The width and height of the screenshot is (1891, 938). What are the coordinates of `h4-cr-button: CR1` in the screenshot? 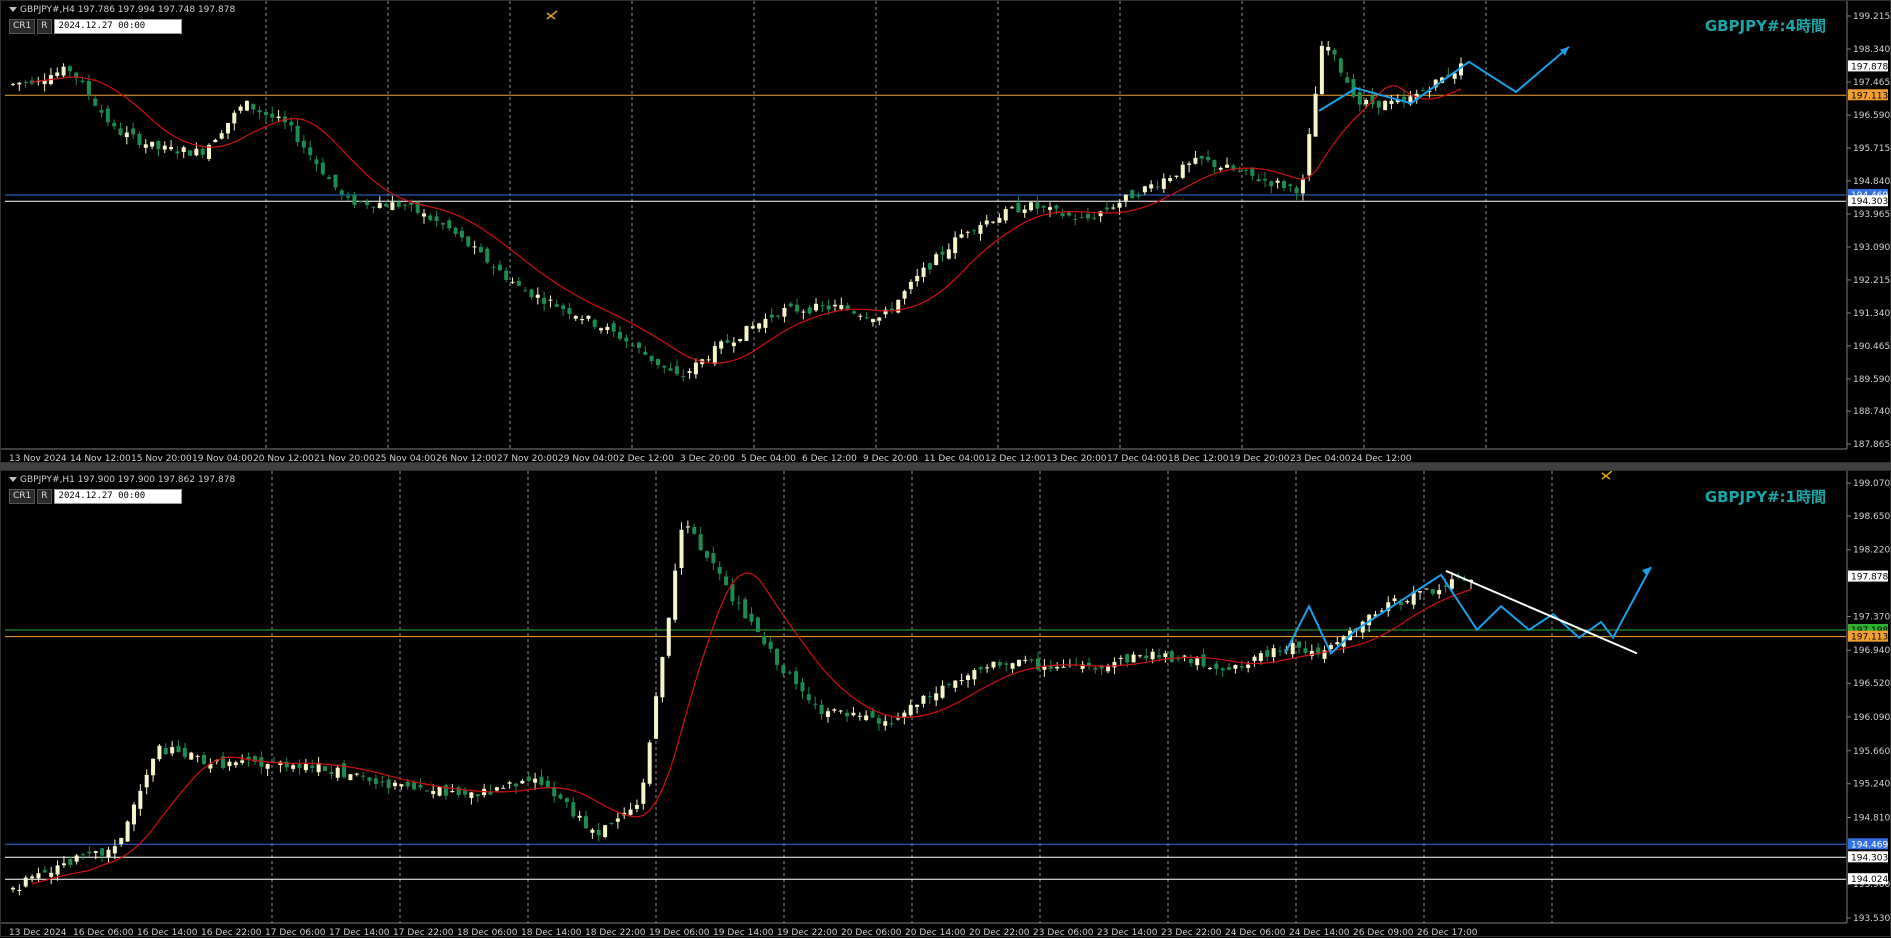 It's located at (22, 26).